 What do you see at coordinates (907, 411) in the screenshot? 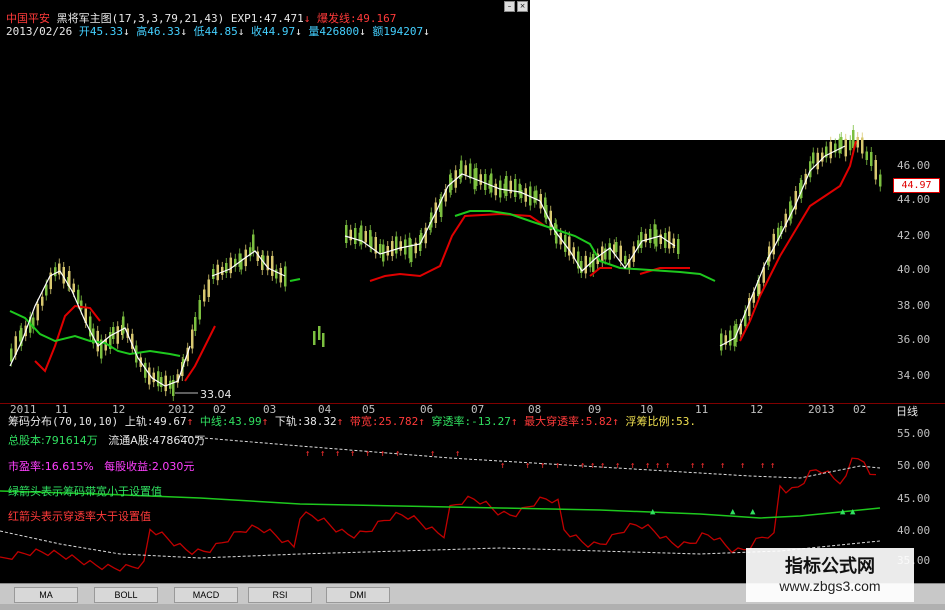
I see `period-label: 日线` at bounding box center [907, 411].